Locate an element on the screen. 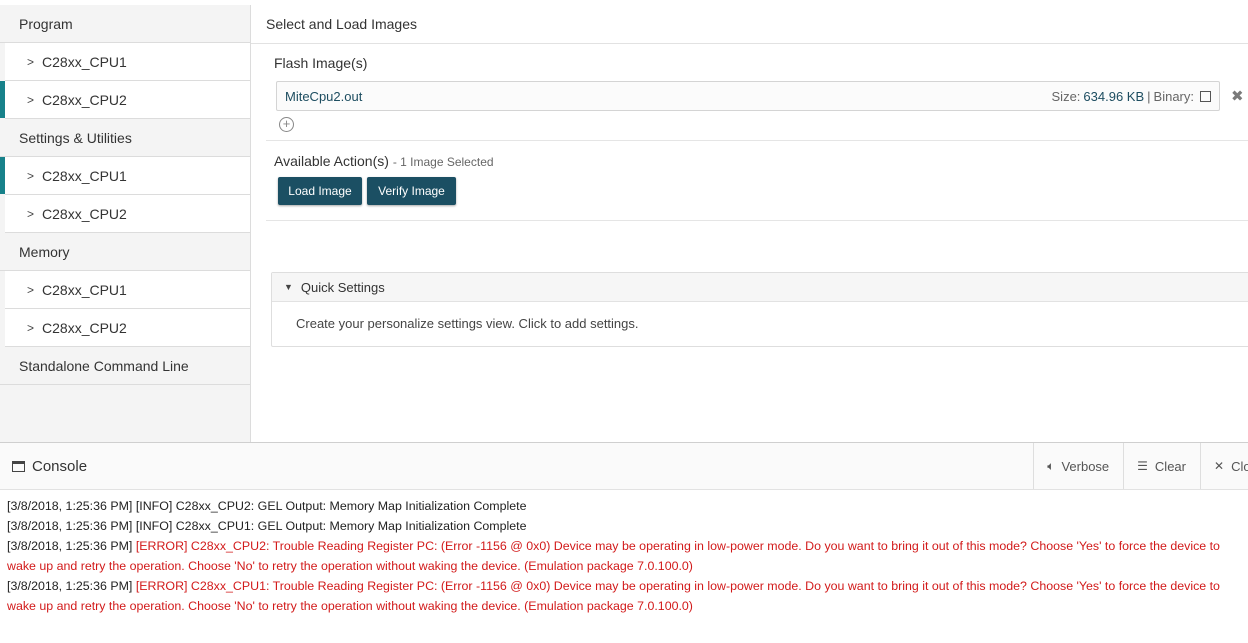 The width and height of the screenshot is (1248, 643). sidebar-header-label: Memory is located at coordinates (44, 251).